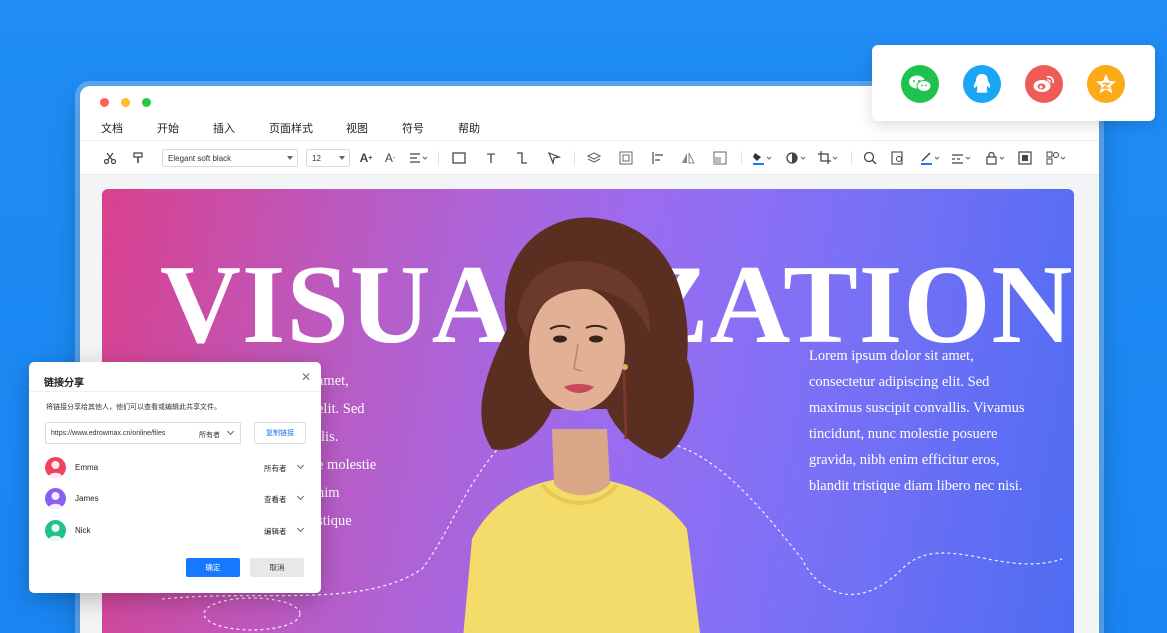  I want to click on close-window-button, so click(104, 102).